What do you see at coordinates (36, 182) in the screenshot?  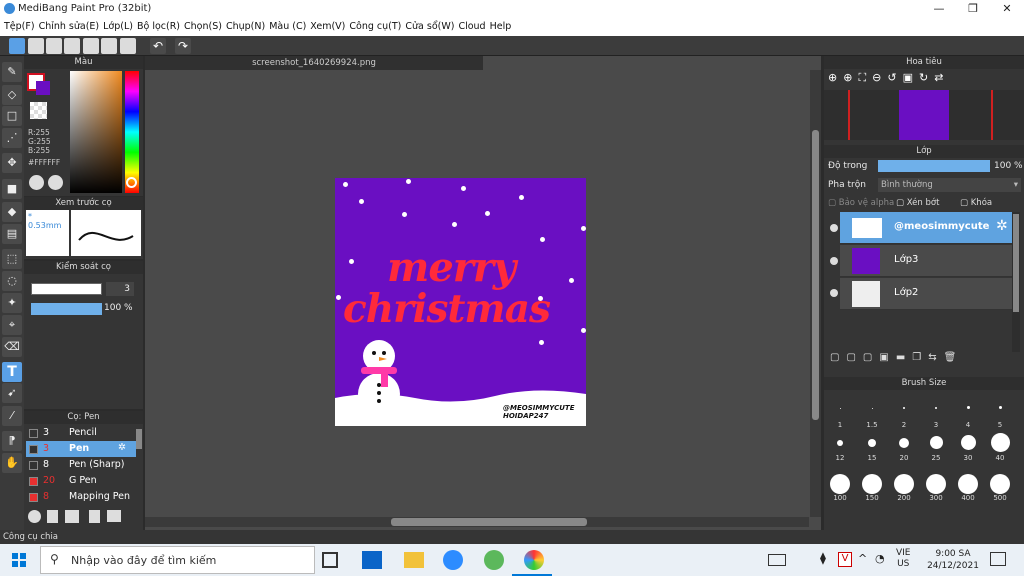 I see `palette-icon` at bounding box center [36, 182].